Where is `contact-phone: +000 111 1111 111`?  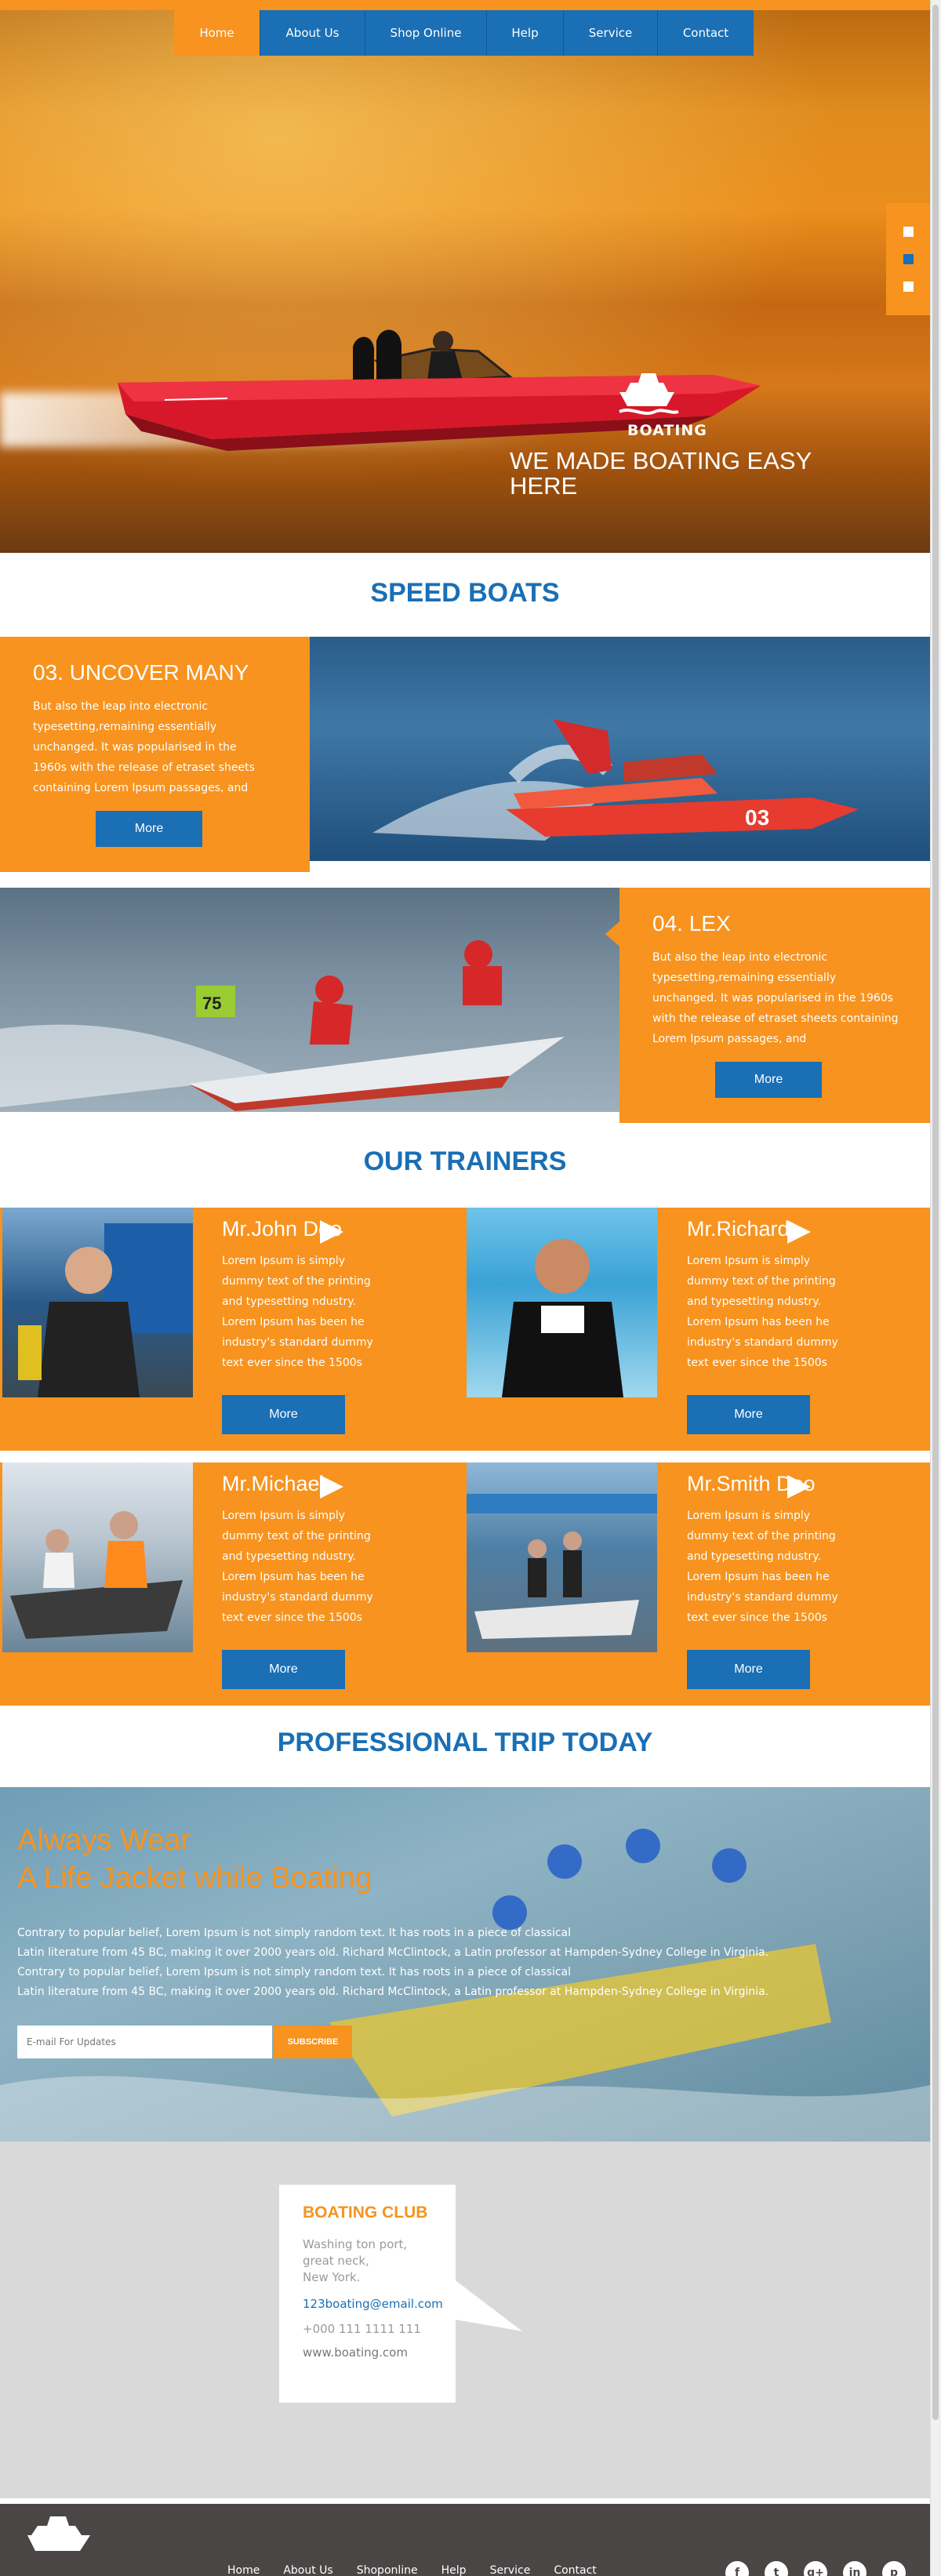 contact-phone: +000 111 1111 111 is located at coordinates (362, 2329).